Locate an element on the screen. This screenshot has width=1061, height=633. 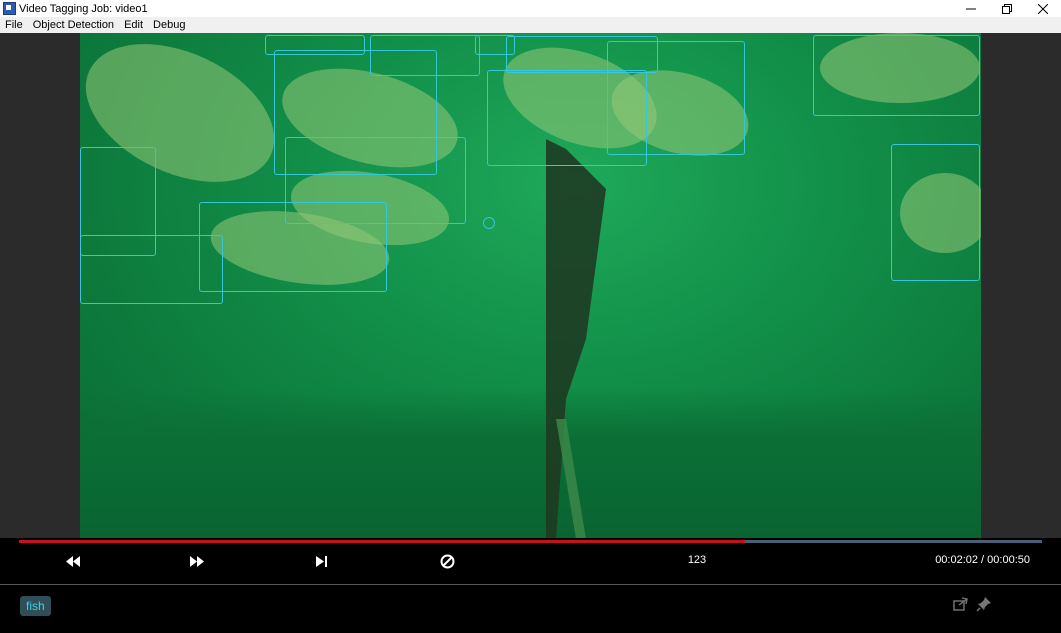
point-marker is located at coordinates (489, 223).